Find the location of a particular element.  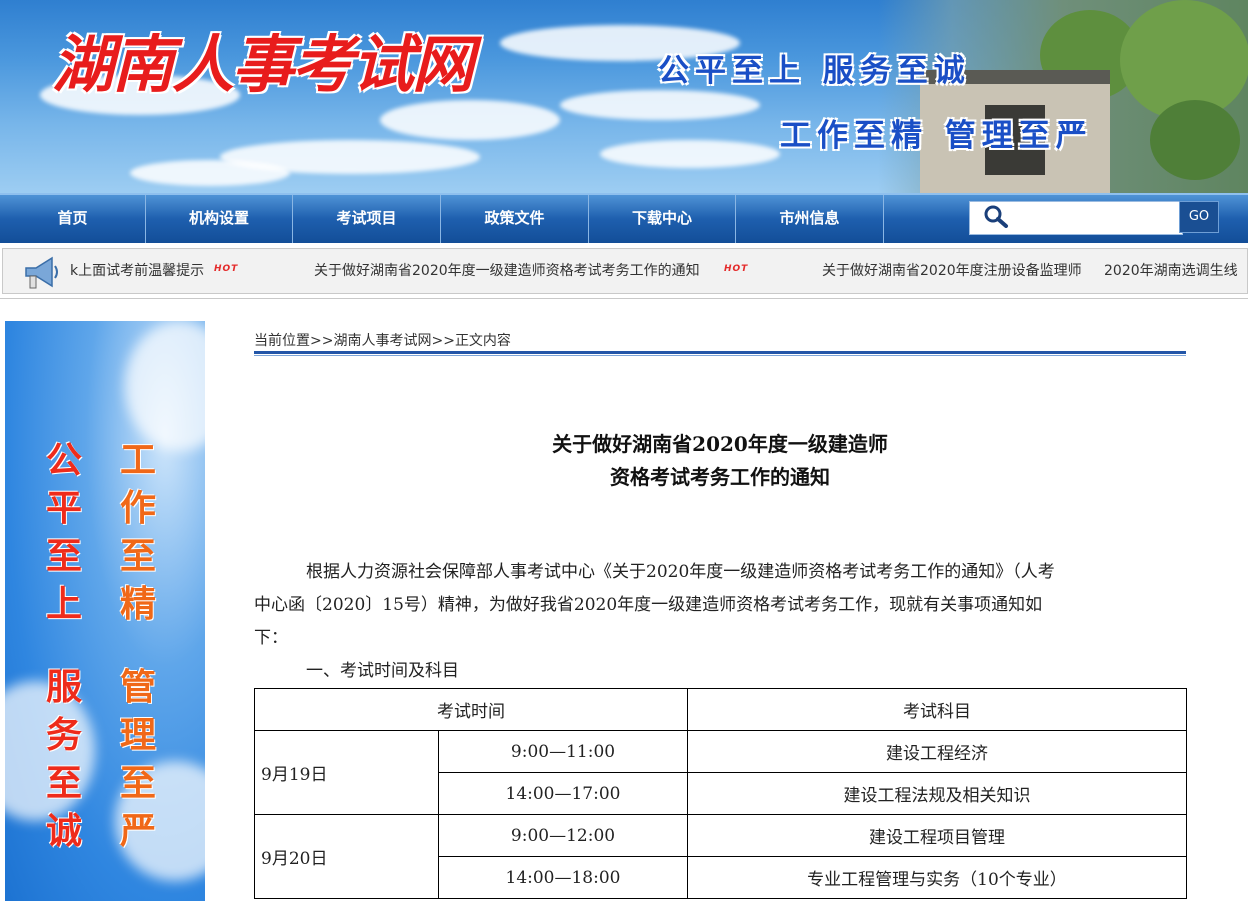

exam-date: 9月19日 is located at coordinates (346, 772).